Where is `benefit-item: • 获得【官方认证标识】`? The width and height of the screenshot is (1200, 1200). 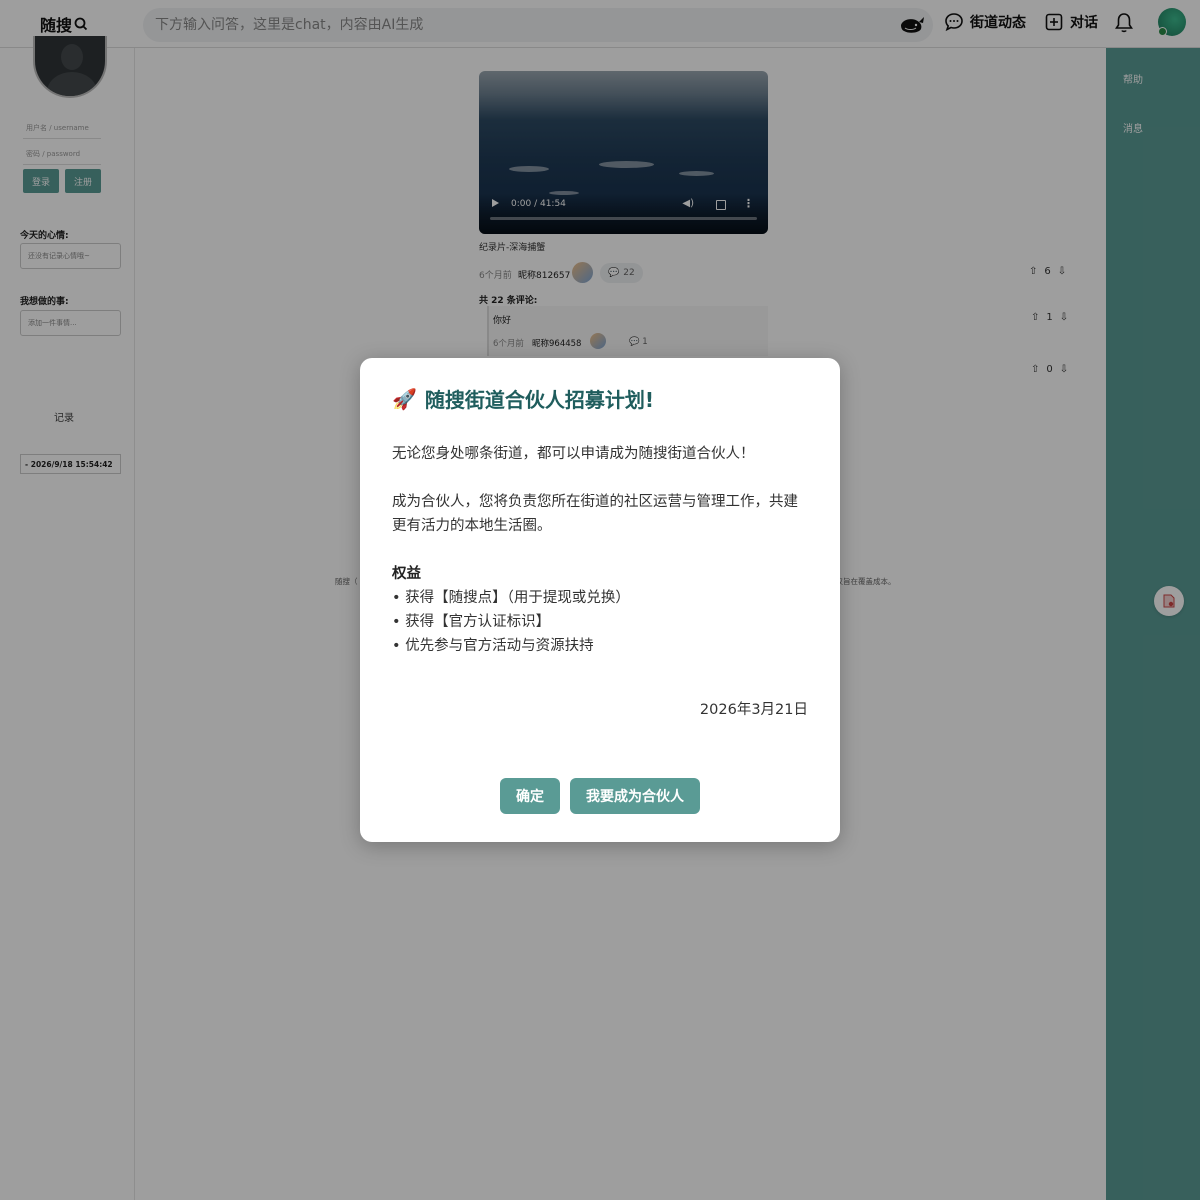
benefit-item: • 获得【官方认证标识】 is located at coordinates (471, 622).